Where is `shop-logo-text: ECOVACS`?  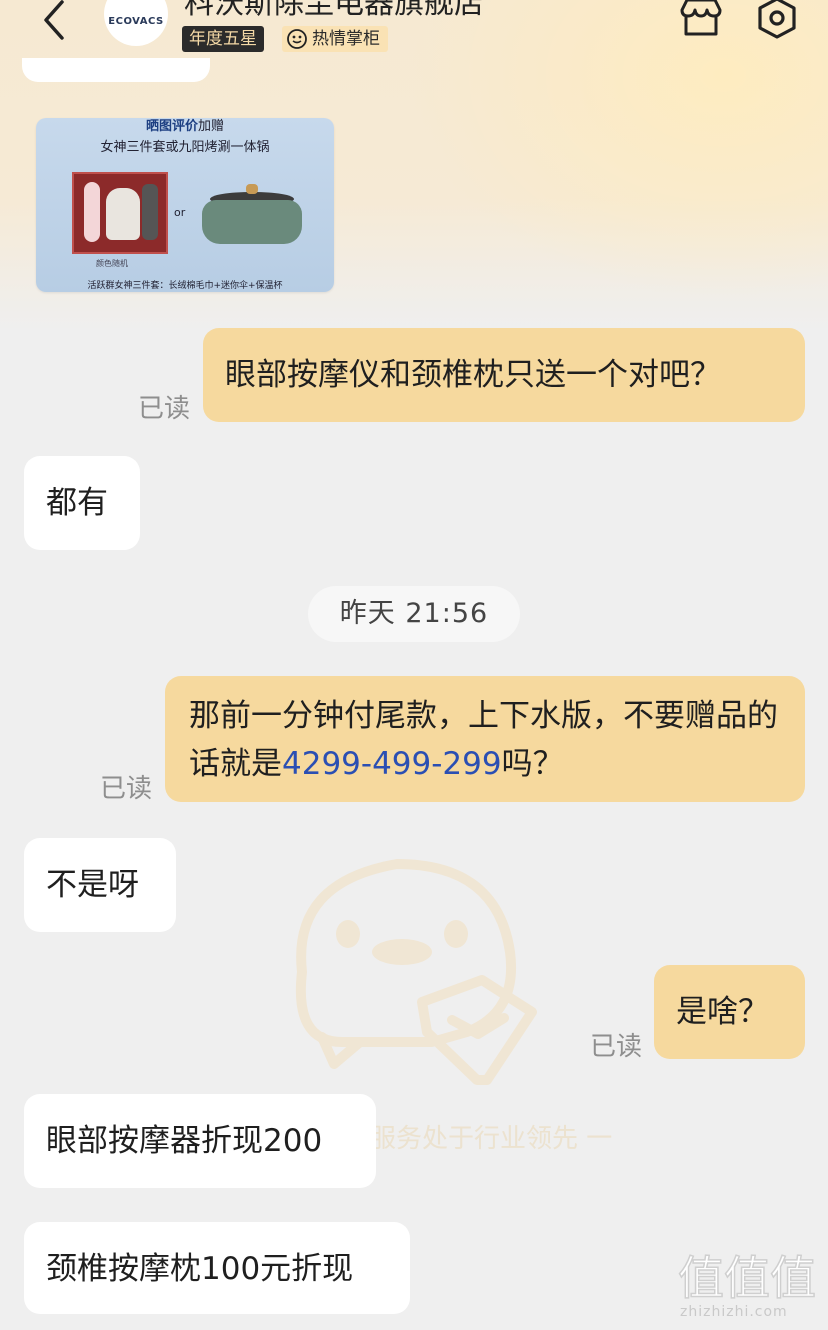
shop-logo-text: ECOVACS is located at coordinates (136, 21).